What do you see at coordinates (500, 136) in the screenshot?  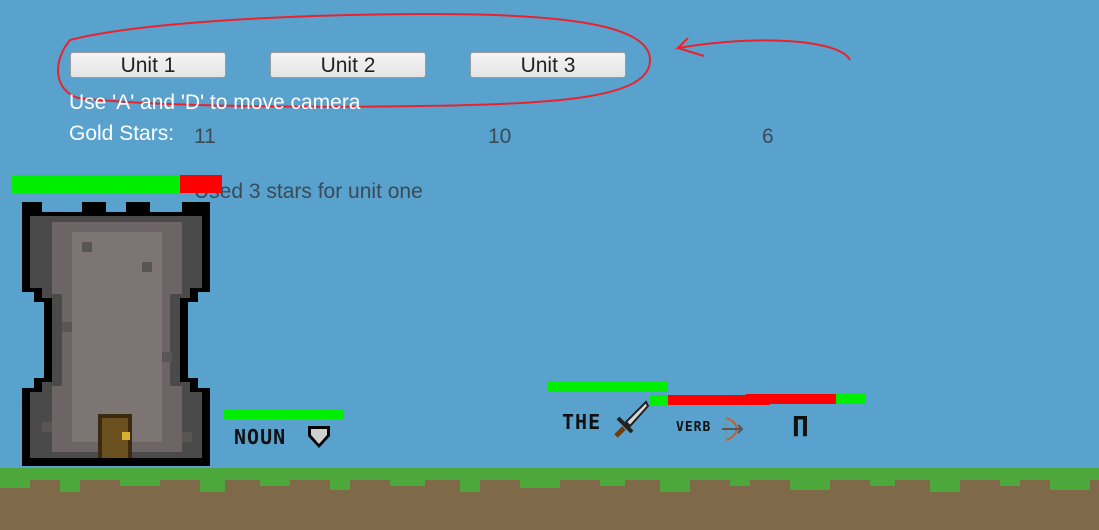 I see `unit-2-cost: 10` at bounding box center [500, 136].